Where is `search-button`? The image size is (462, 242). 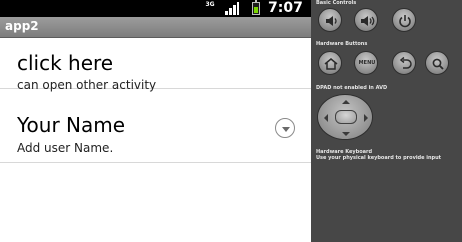 search-button is located at coordinates (437, 63).